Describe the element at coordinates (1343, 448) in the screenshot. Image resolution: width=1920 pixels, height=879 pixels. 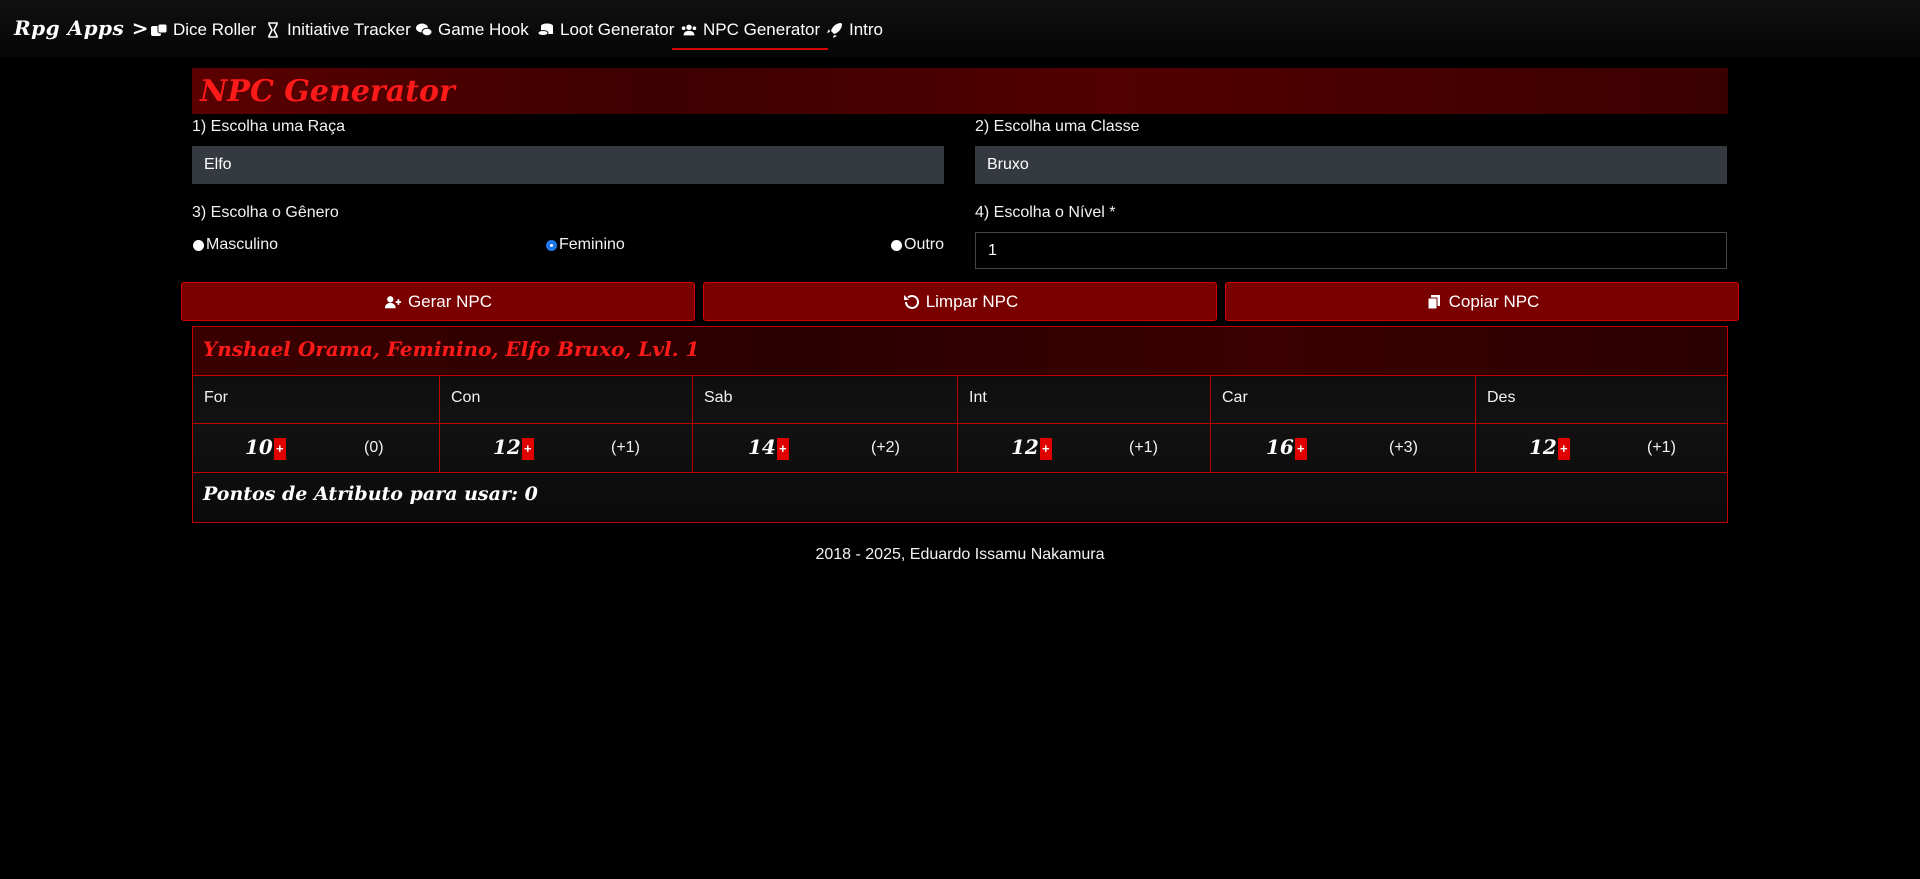
I see `attr-value-cell: 16 + (+3)` at that location.